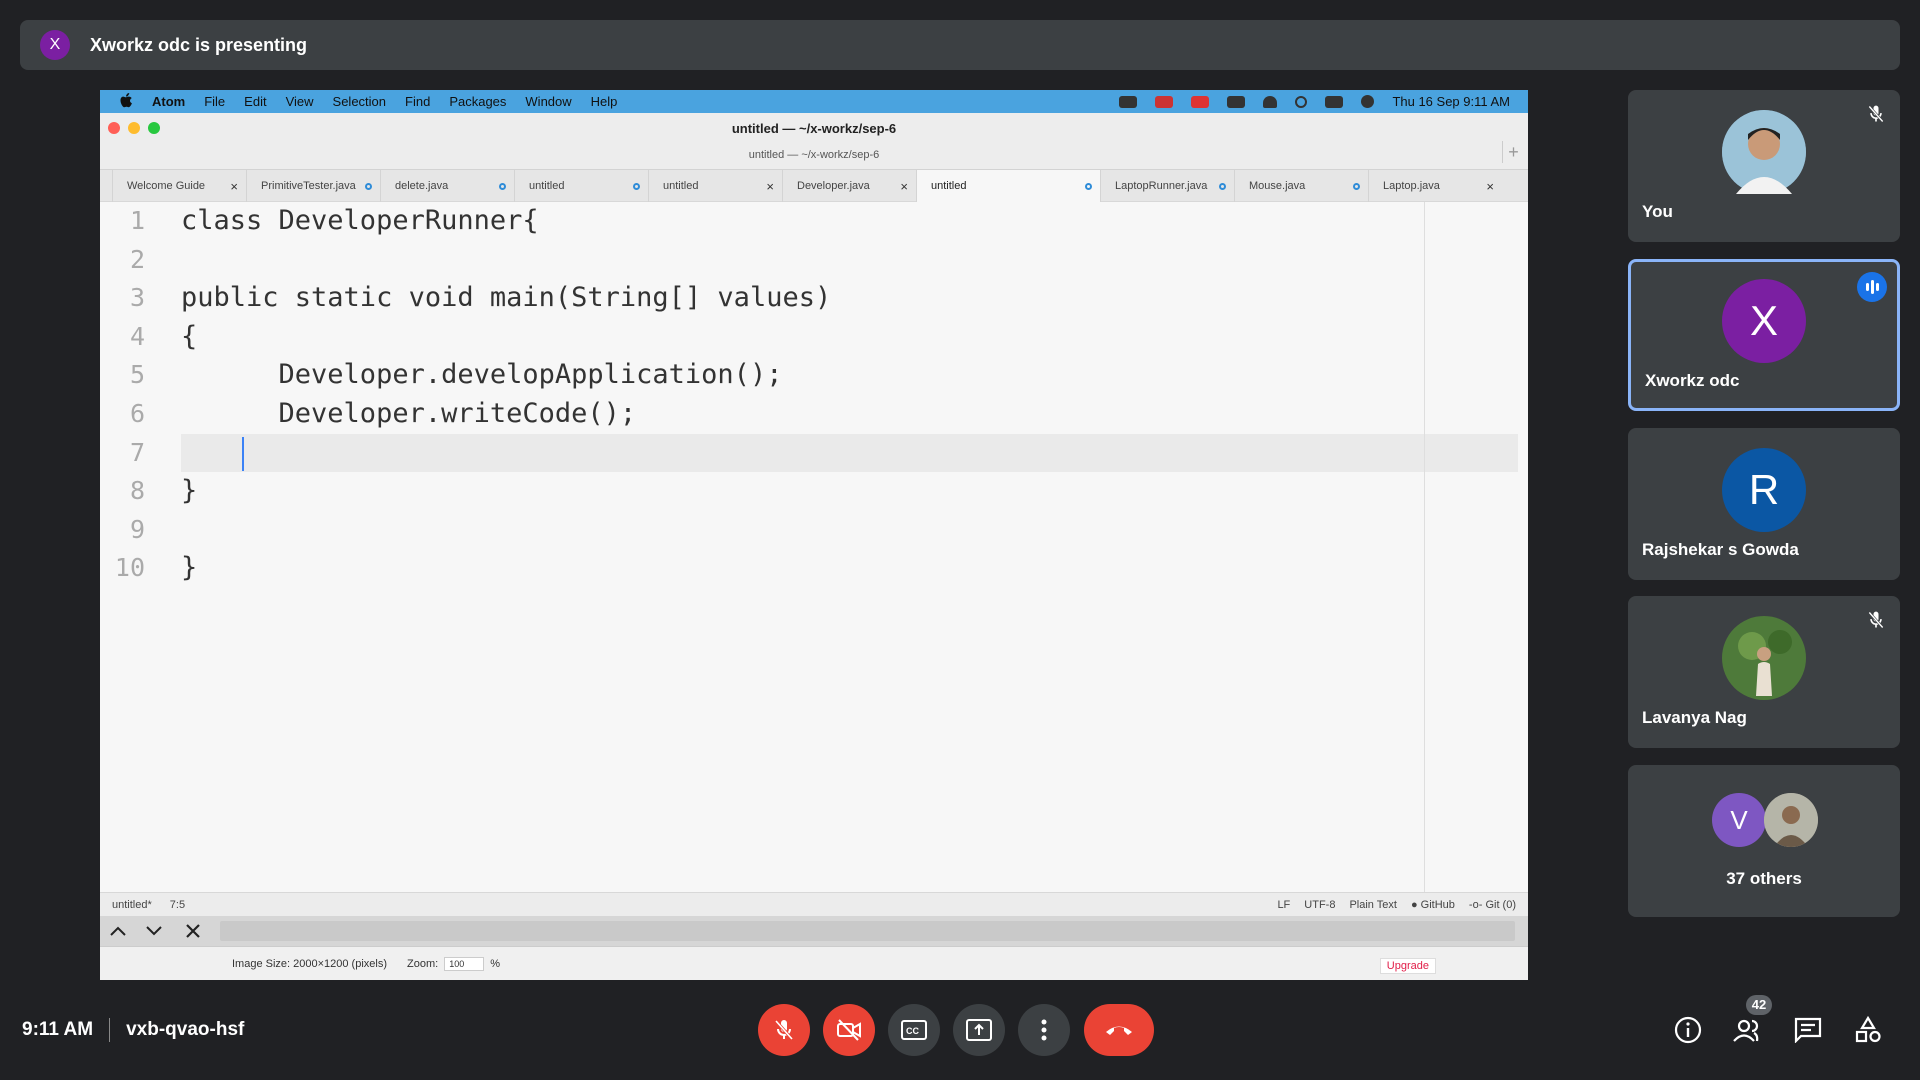 Image resolution: width=1920 pixels, height=1080 pixels. I want to click on tab-delete-java: delete.java, so click(447, 186).